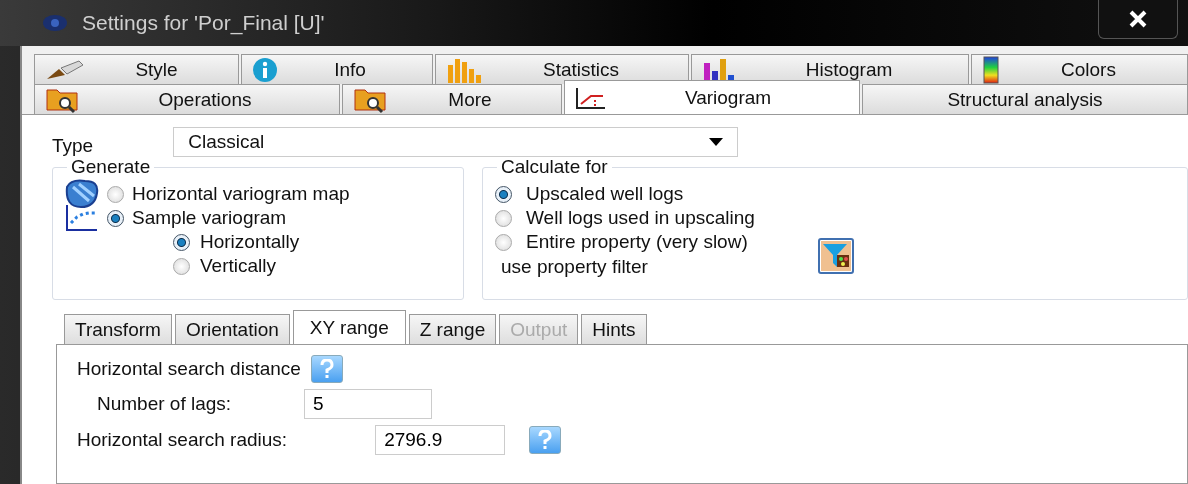 This screenshot has width=1188, height=484. Describe the element at coordinates (368, 404) in the screenshot. I see `input-field: 5` at that location.